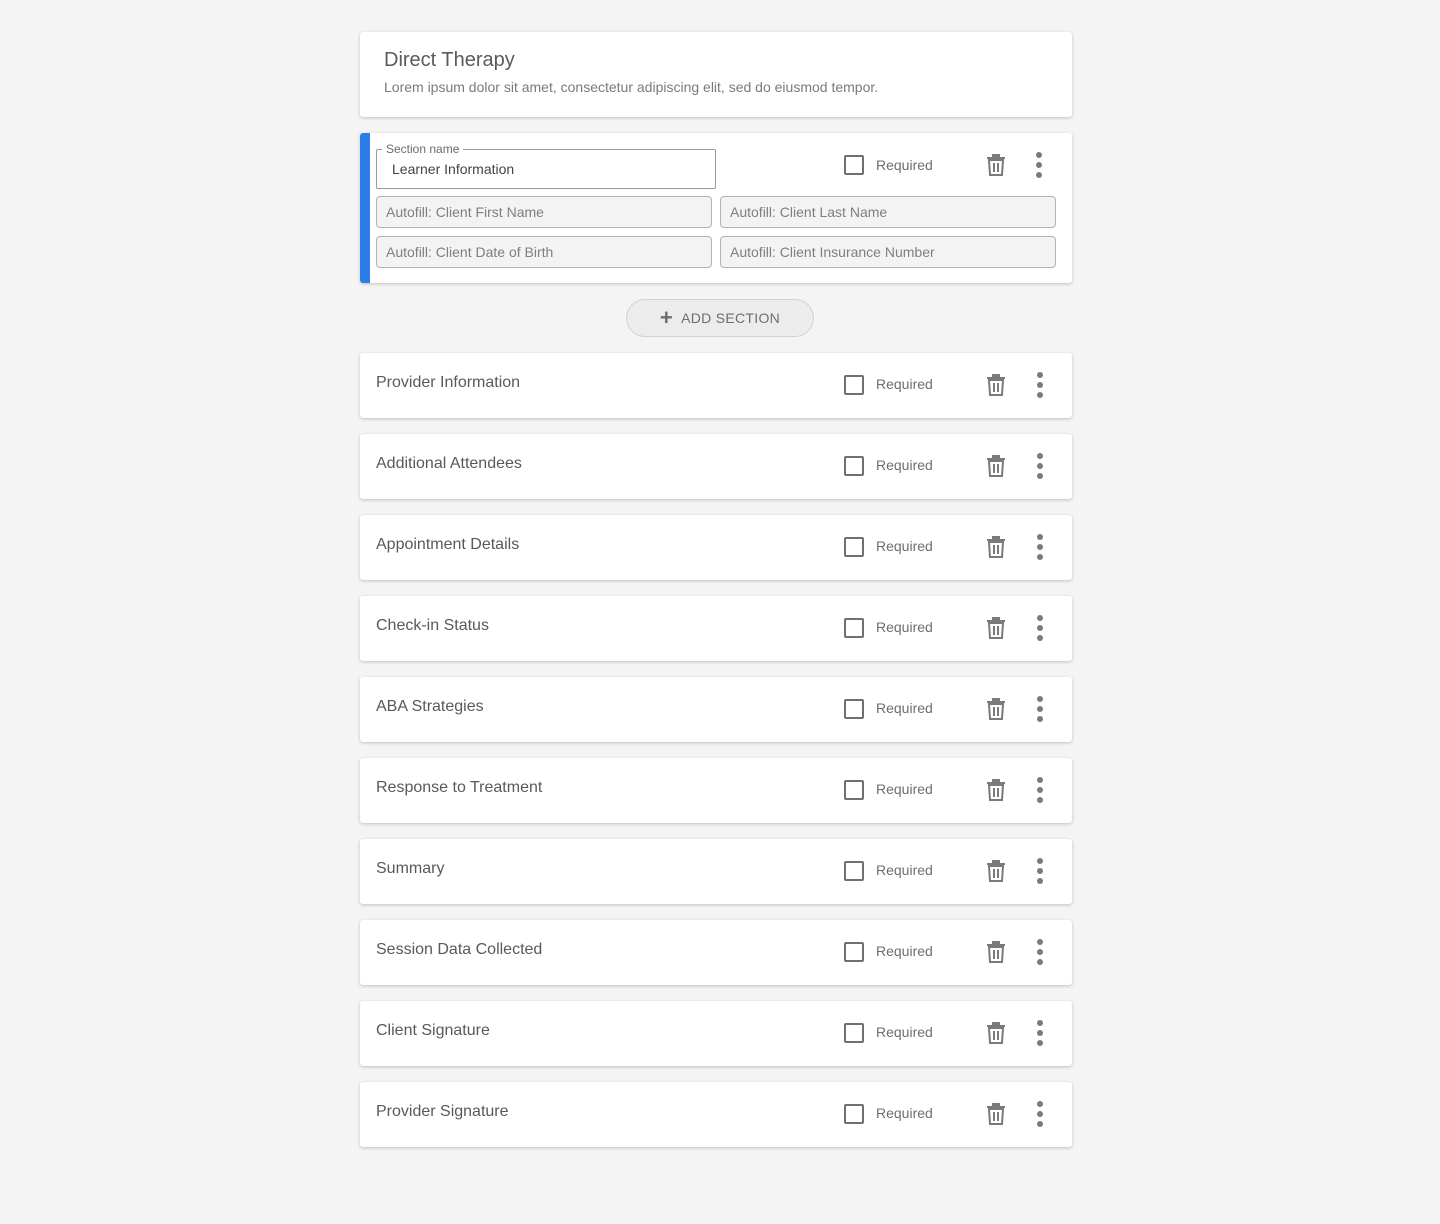 Image resolution: width=1440 pixels, height=1224 pixels. I want to click on autofill-first-name: Autofill: Client First Name, so click(544, 212).